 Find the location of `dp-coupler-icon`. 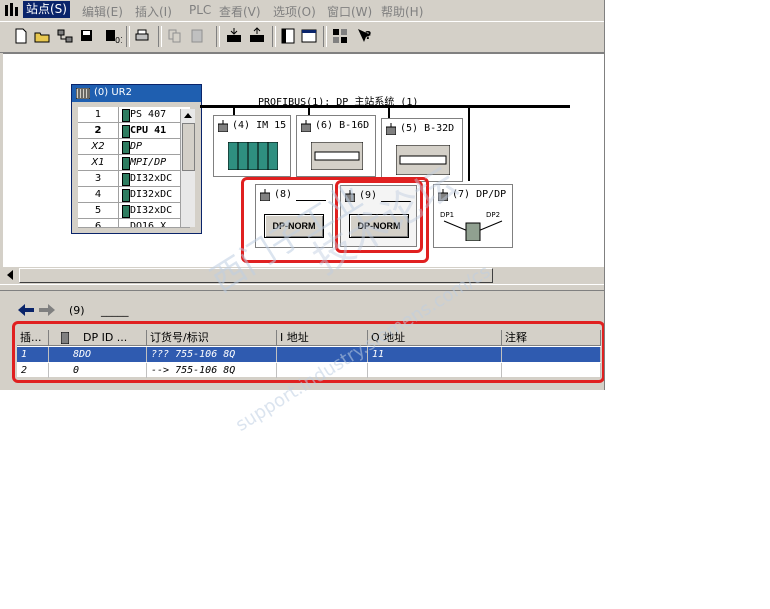

dp-coupler-icon is located at coordinates (473, 230).